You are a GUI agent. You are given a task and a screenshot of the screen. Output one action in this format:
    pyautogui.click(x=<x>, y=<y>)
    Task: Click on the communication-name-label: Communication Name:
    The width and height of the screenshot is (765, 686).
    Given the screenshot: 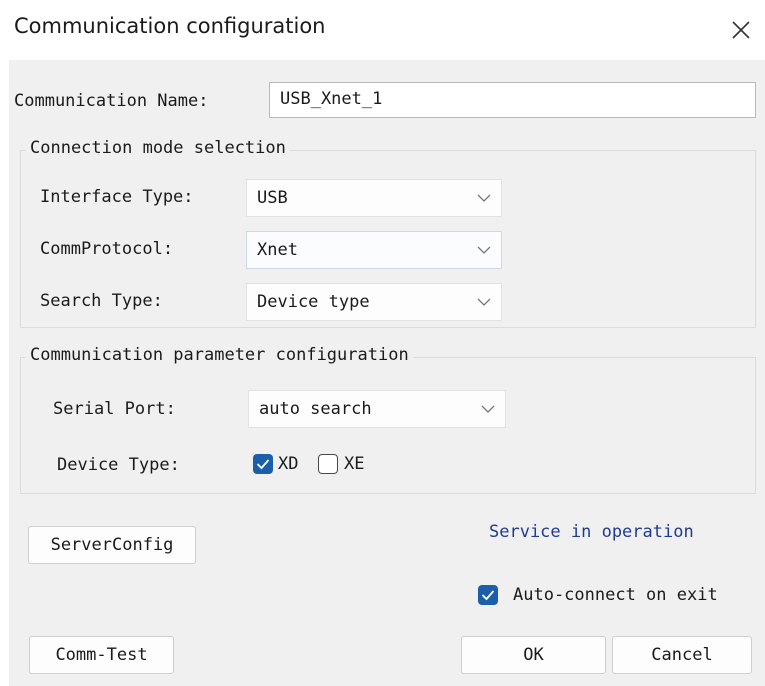 What is the action you would take?
    pyautogui.click(x=111, y=101)
    